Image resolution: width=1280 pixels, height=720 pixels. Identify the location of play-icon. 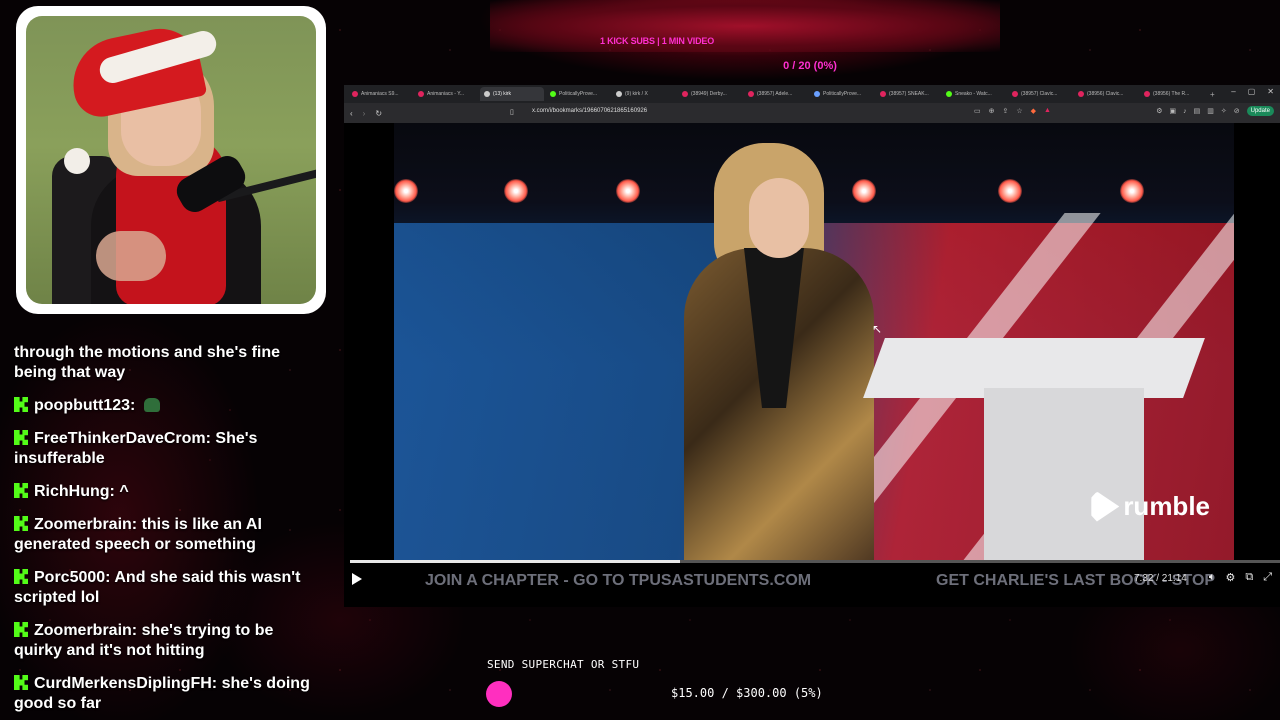
(357, 579).